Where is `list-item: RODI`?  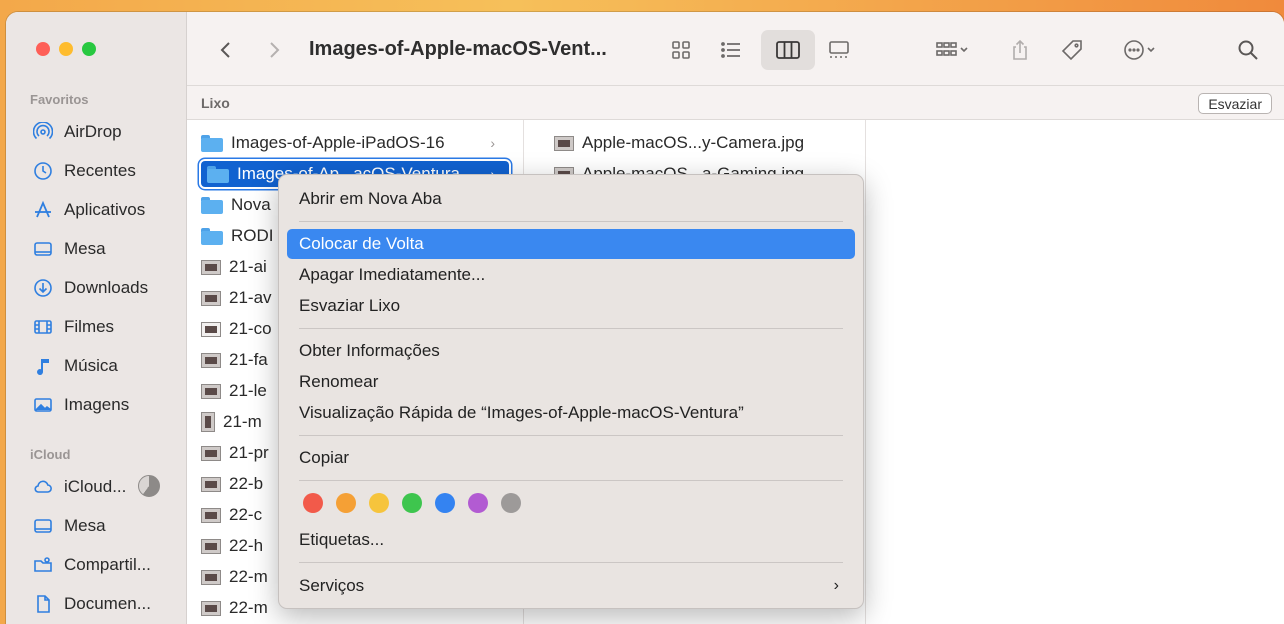
list-item: RODI is located at coordinates (237, 236).